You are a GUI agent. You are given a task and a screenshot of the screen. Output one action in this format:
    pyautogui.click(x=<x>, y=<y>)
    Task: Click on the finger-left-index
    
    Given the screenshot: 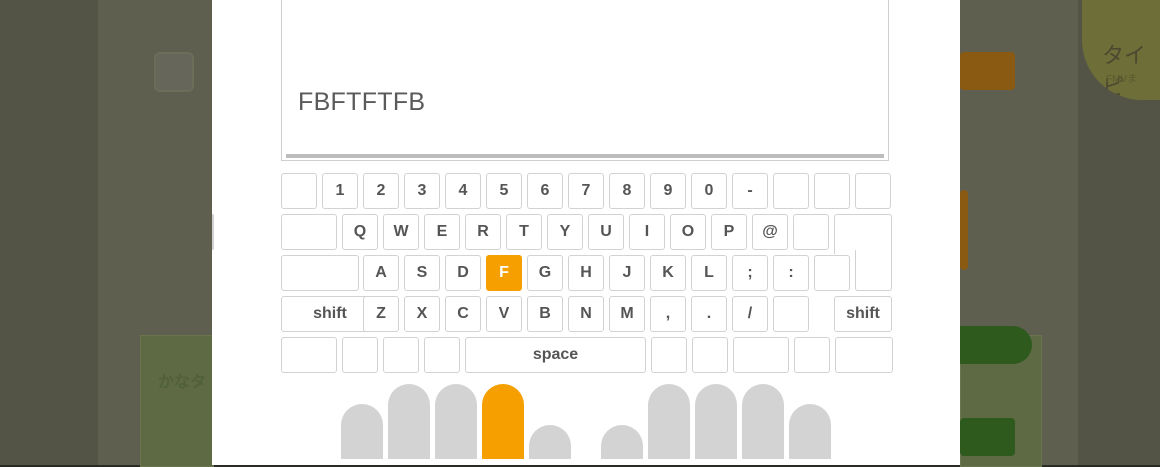 What is the action you would take?
    pyautogui.click(x=503, y=421)
    